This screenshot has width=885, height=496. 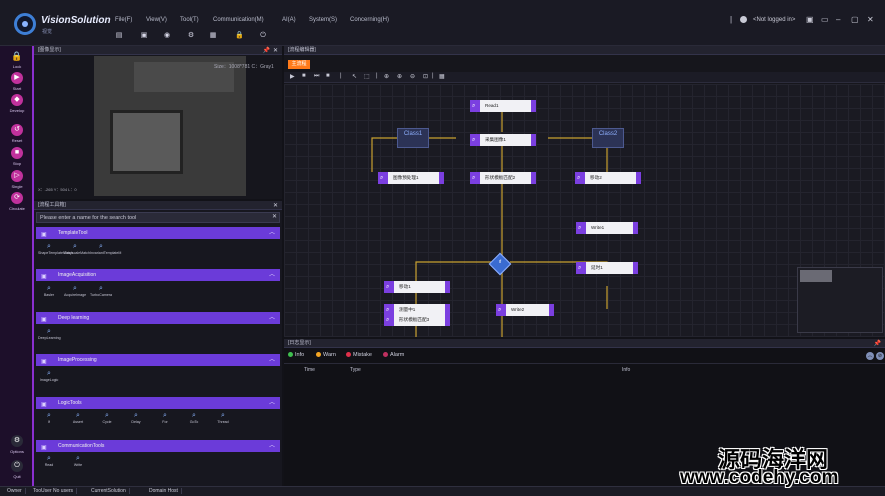 I want to click on stop-button: ■ Stop, so click(x=17, y=156).